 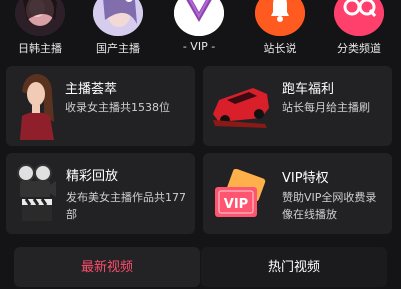 I want to click on oq-logo-icon, so click(x=359, y=18).